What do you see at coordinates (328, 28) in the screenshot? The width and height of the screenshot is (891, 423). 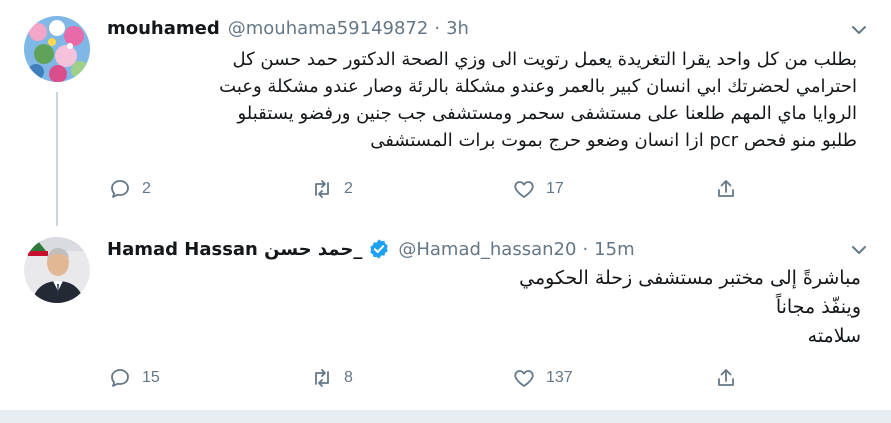 I see `user-handle: @mouhama59149872` at bounding box center [328, 28].